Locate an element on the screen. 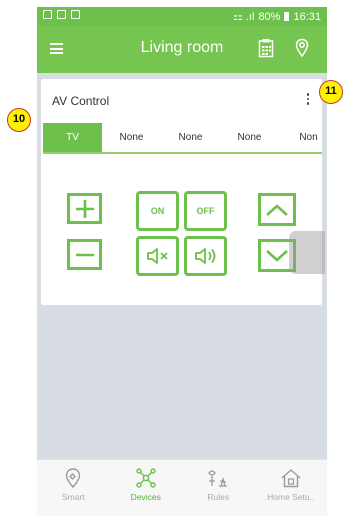 This screenshot has width=349, height=516. speaker-icon is located at coordinates (204, 256).